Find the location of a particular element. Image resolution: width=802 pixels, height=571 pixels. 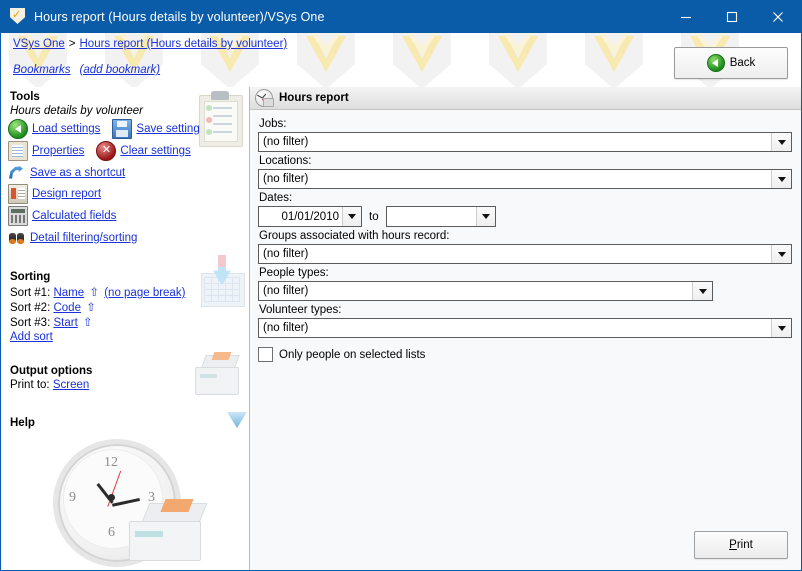

sort-row-2: Sort #2: Code ⇧ is located at coordinates (129, 307).